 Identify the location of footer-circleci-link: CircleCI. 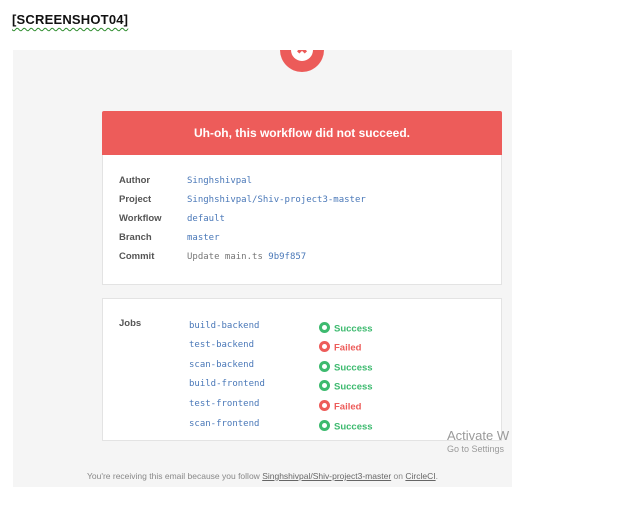
(420, 476).